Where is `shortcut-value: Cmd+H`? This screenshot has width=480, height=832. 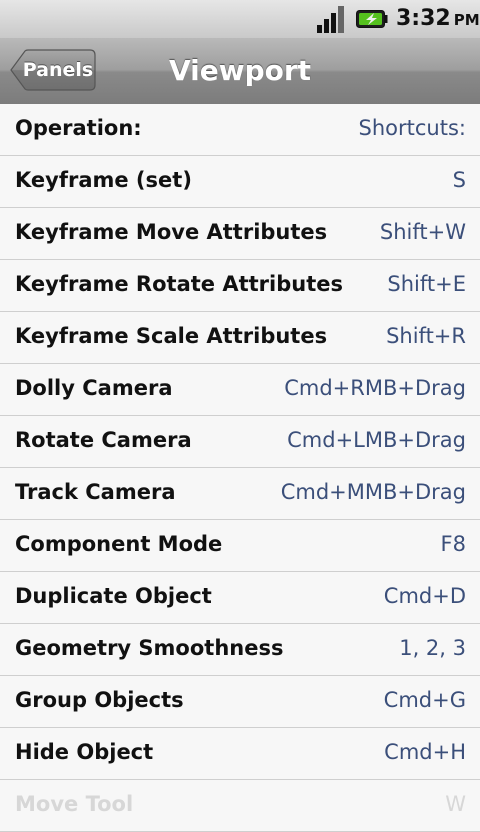
shortcut-value: Cmd+H is located at coordinates (425, 752).